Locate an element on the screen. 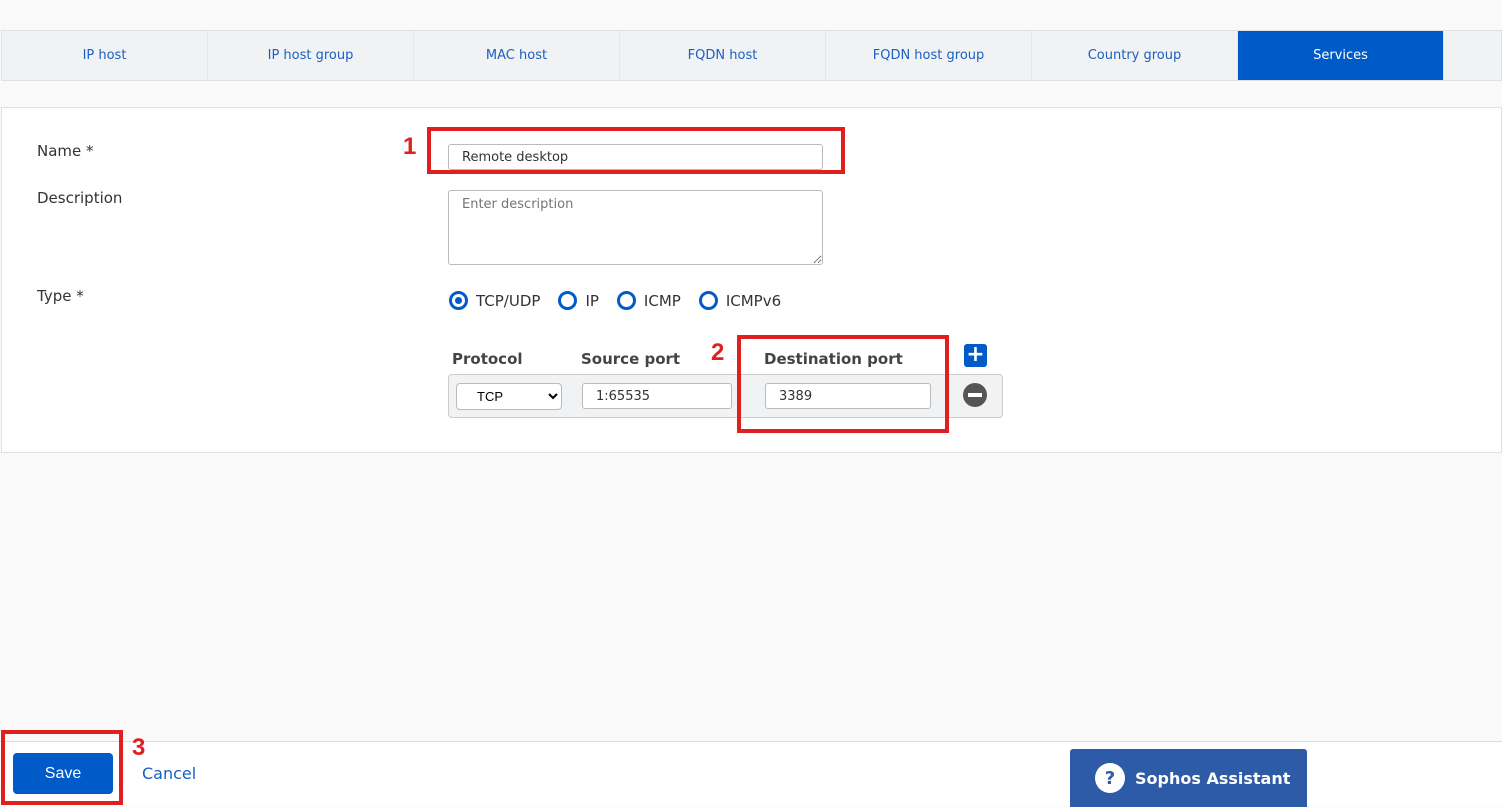 The image size is (1502, 807). help-question-icon: ? is located at coordinates (1110, 778).